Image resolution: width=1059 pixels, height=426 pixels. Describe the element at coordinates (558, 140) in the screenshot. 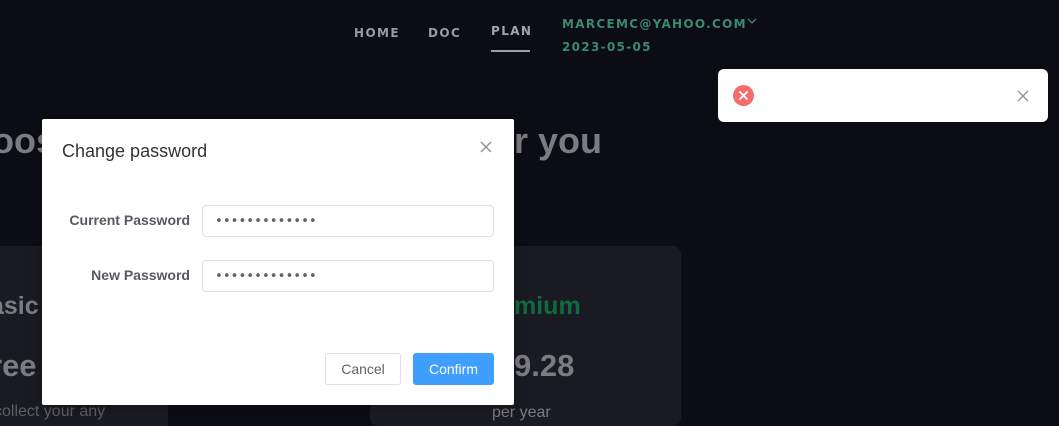

I see `hero-heading-right: r you` at that location.